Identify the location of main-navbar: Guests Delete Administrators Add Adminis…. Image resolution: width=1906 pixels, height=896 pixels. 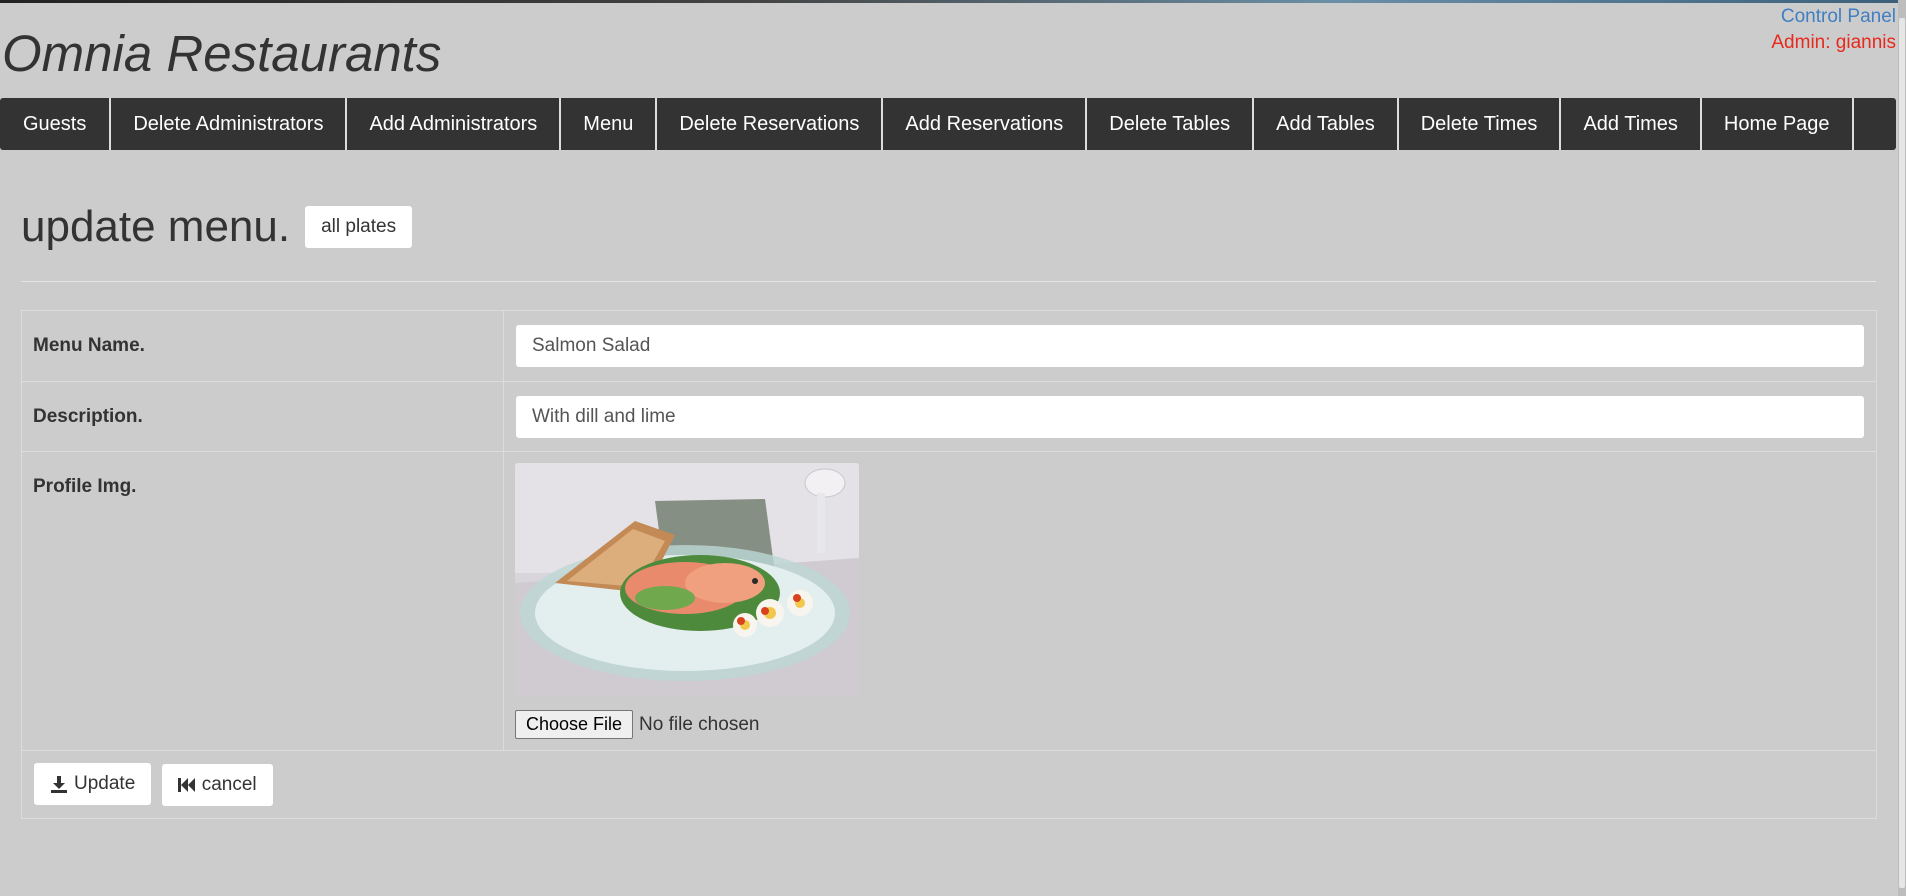
(948, 124).